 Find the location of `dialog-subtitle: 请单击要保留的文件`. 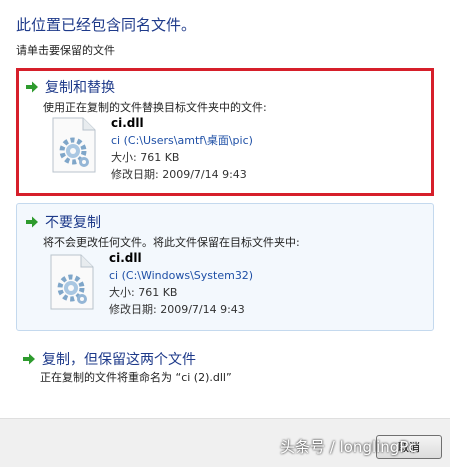

dialog-subtitle: 请单击要保留的文件 is located at coordinates (65, 50).